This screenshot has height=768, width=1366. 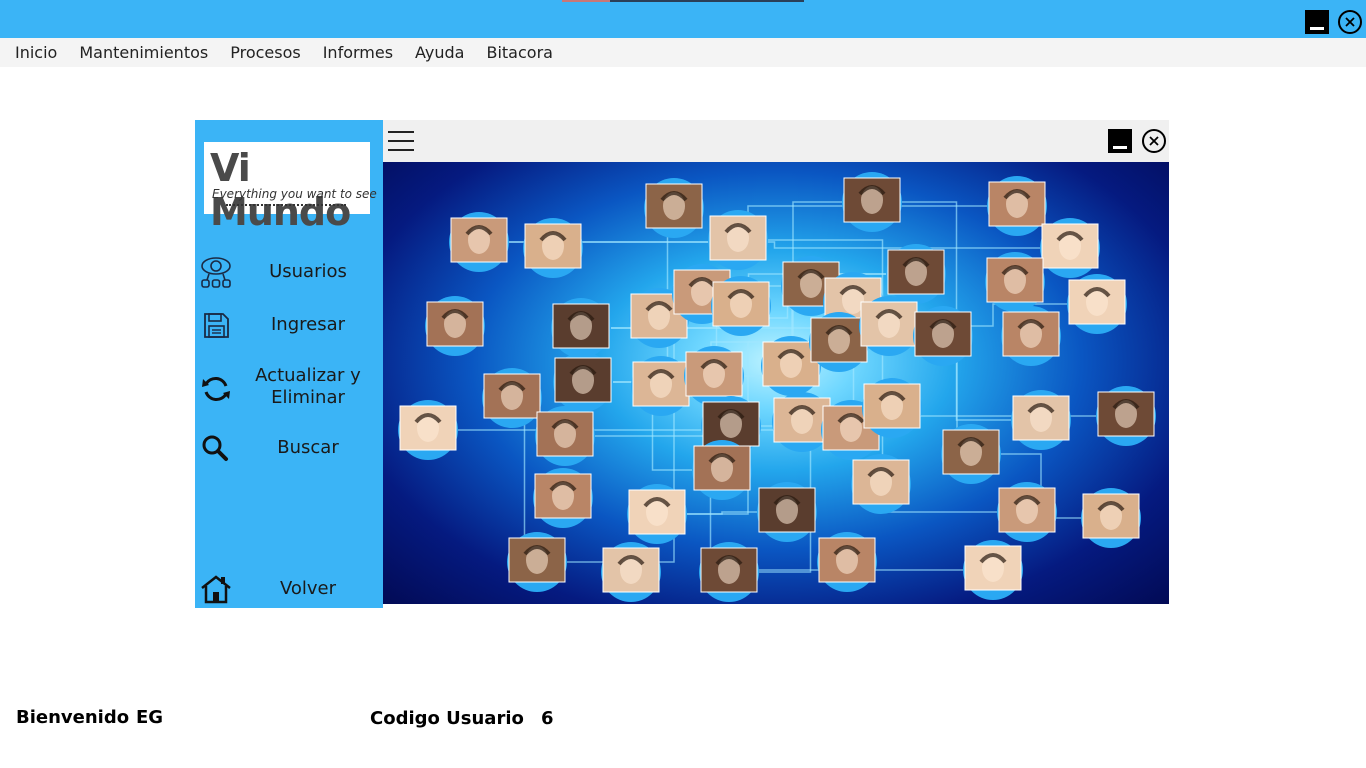 What do you see at coordinates (683, 19) in the screenshot?
I see `window-titlebar` at bounding box center [683, 19].